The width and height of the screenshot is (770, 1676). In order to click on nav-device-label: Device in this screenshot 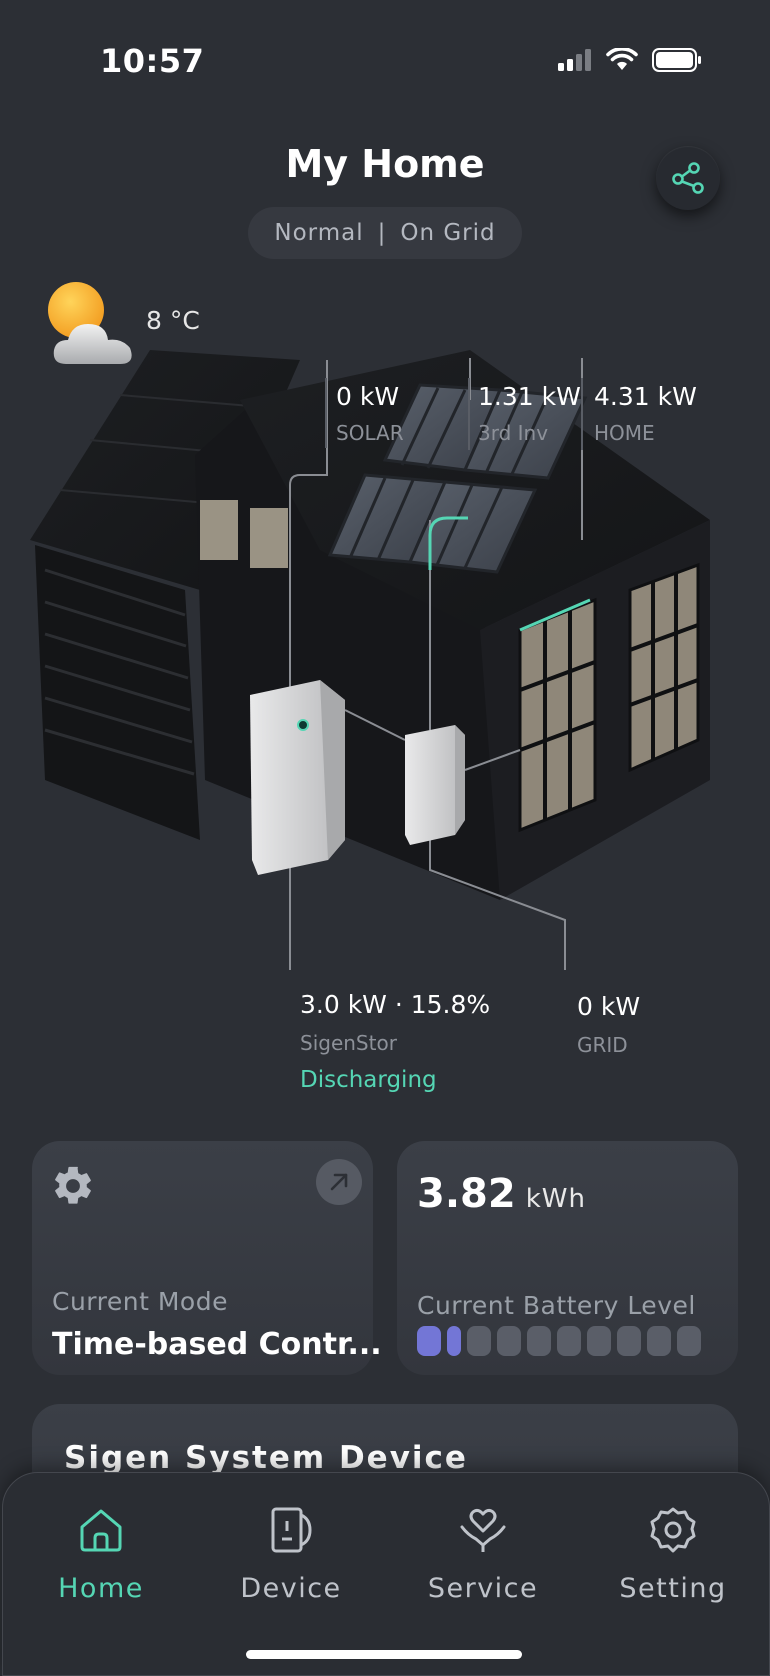, I will do `click(291, 1588)`.